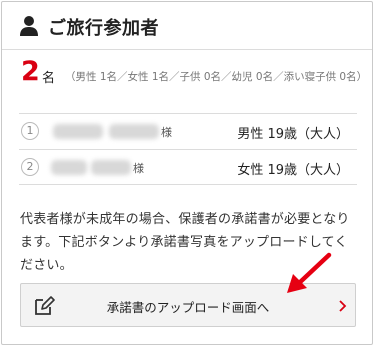  Describe the element at coordinates (188, 307) in the screenshot. I see `upload-consent-label: 承諾書のアップロード画面へ` at that location.